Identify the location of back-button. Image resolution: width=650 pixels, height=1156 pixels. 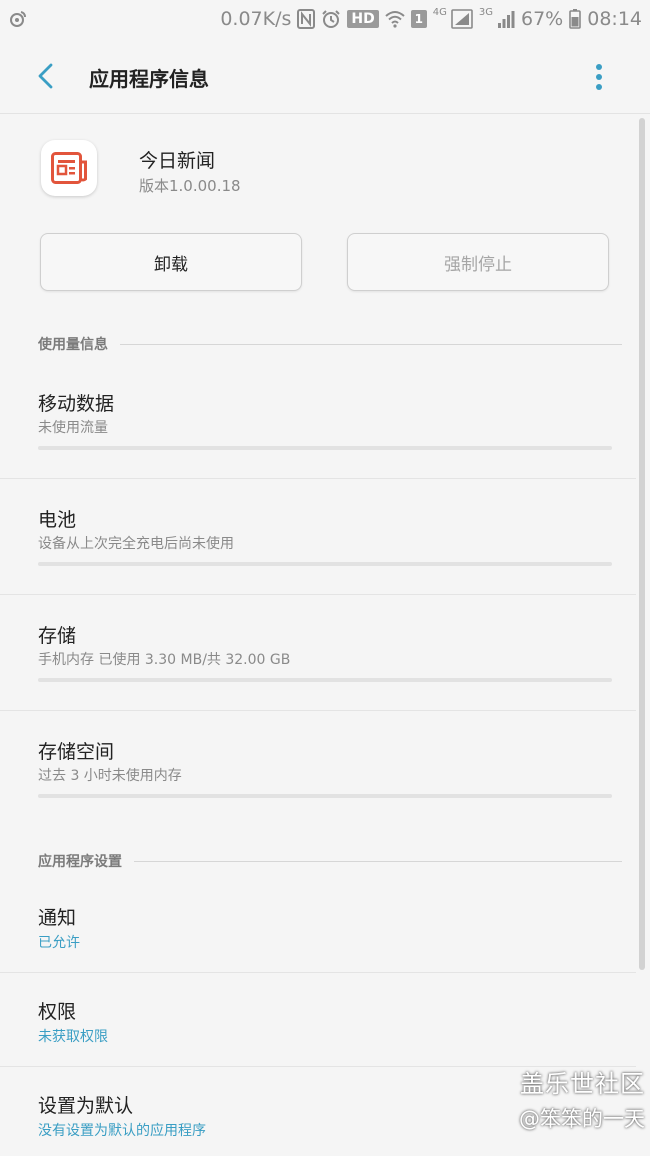
(46, 76).